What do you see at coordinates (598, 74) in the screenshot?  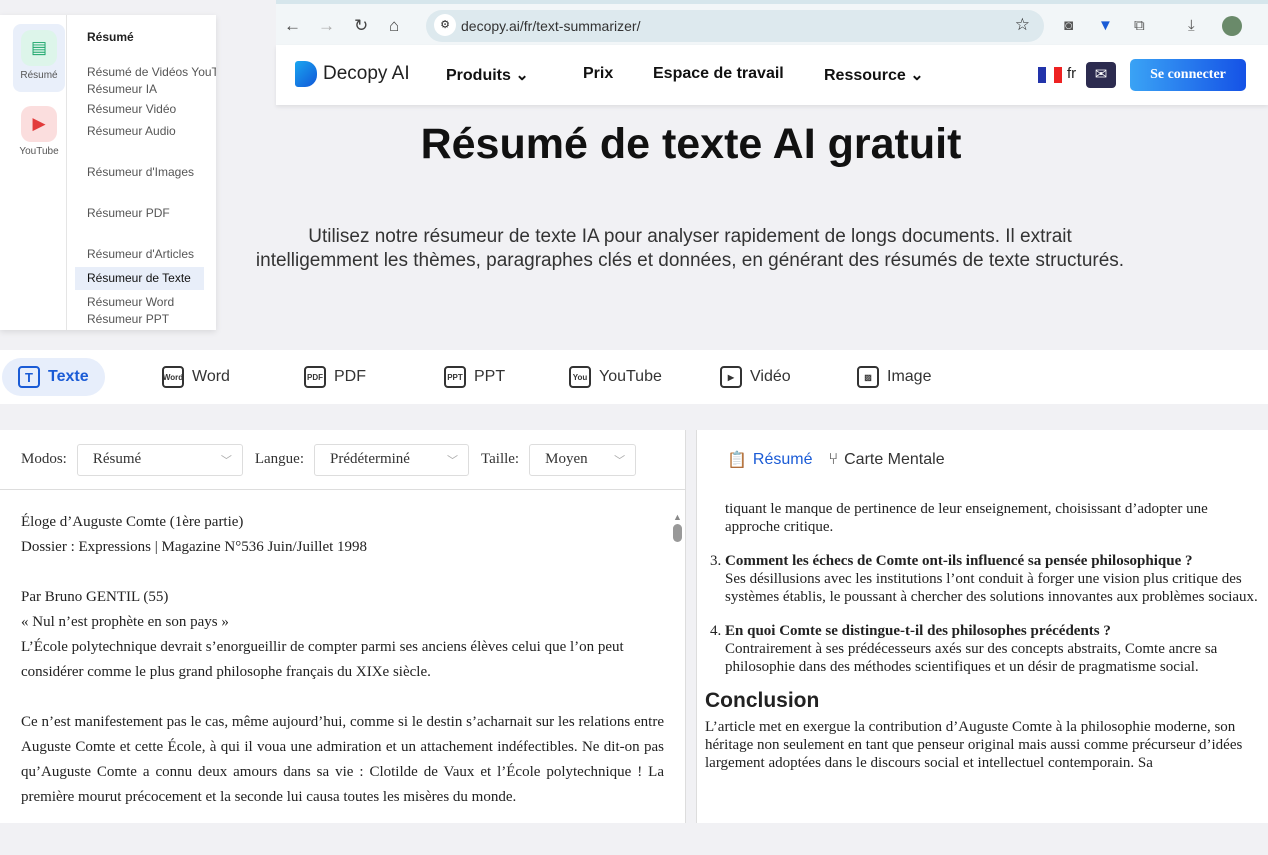 I see `nav-prix: Prix` at bounding box center [598, 74].